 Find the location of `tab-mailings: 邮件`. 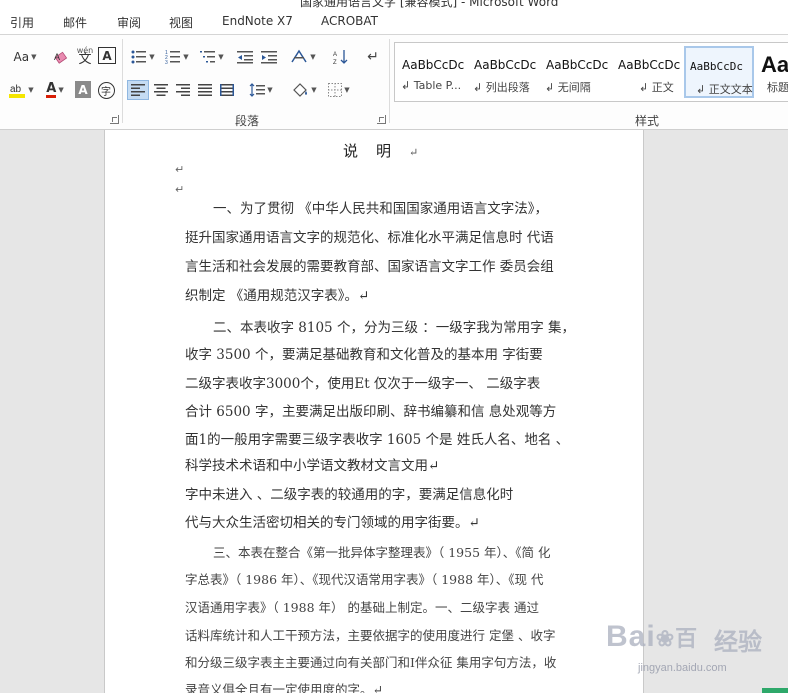

tab-mailings: 邮件 is located at coordinates (75, 22).